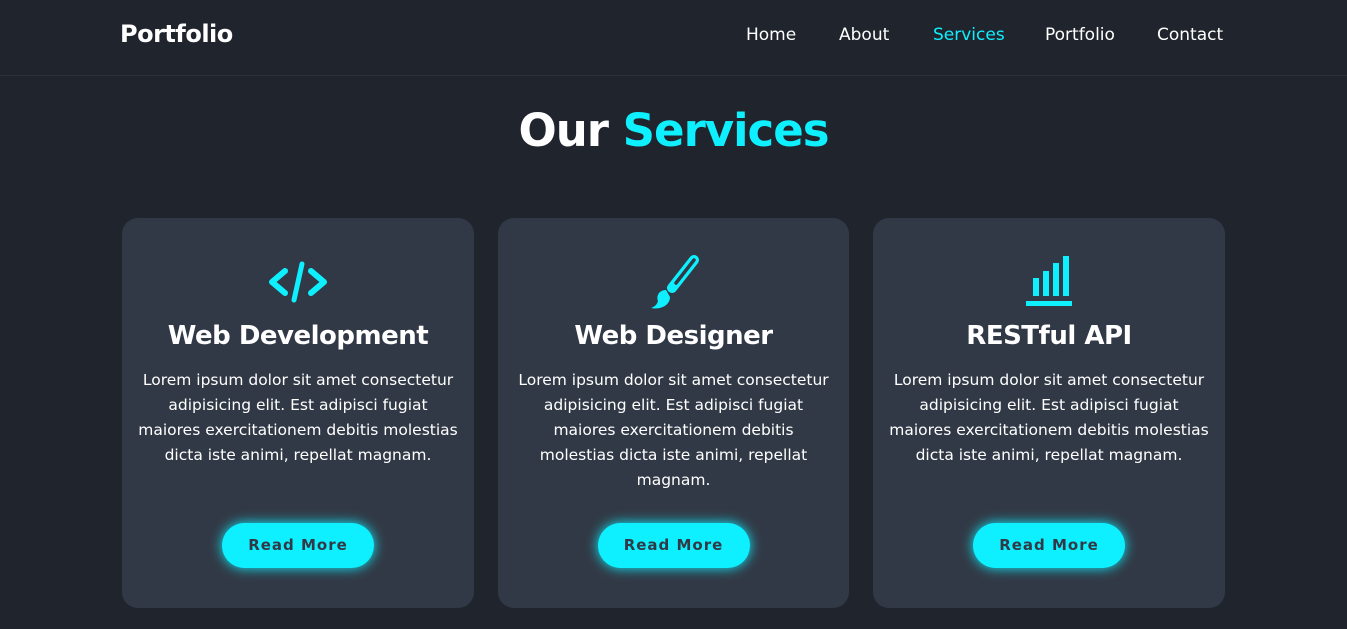  I want to click on service-title: RESTful API, so click(1049, 336).